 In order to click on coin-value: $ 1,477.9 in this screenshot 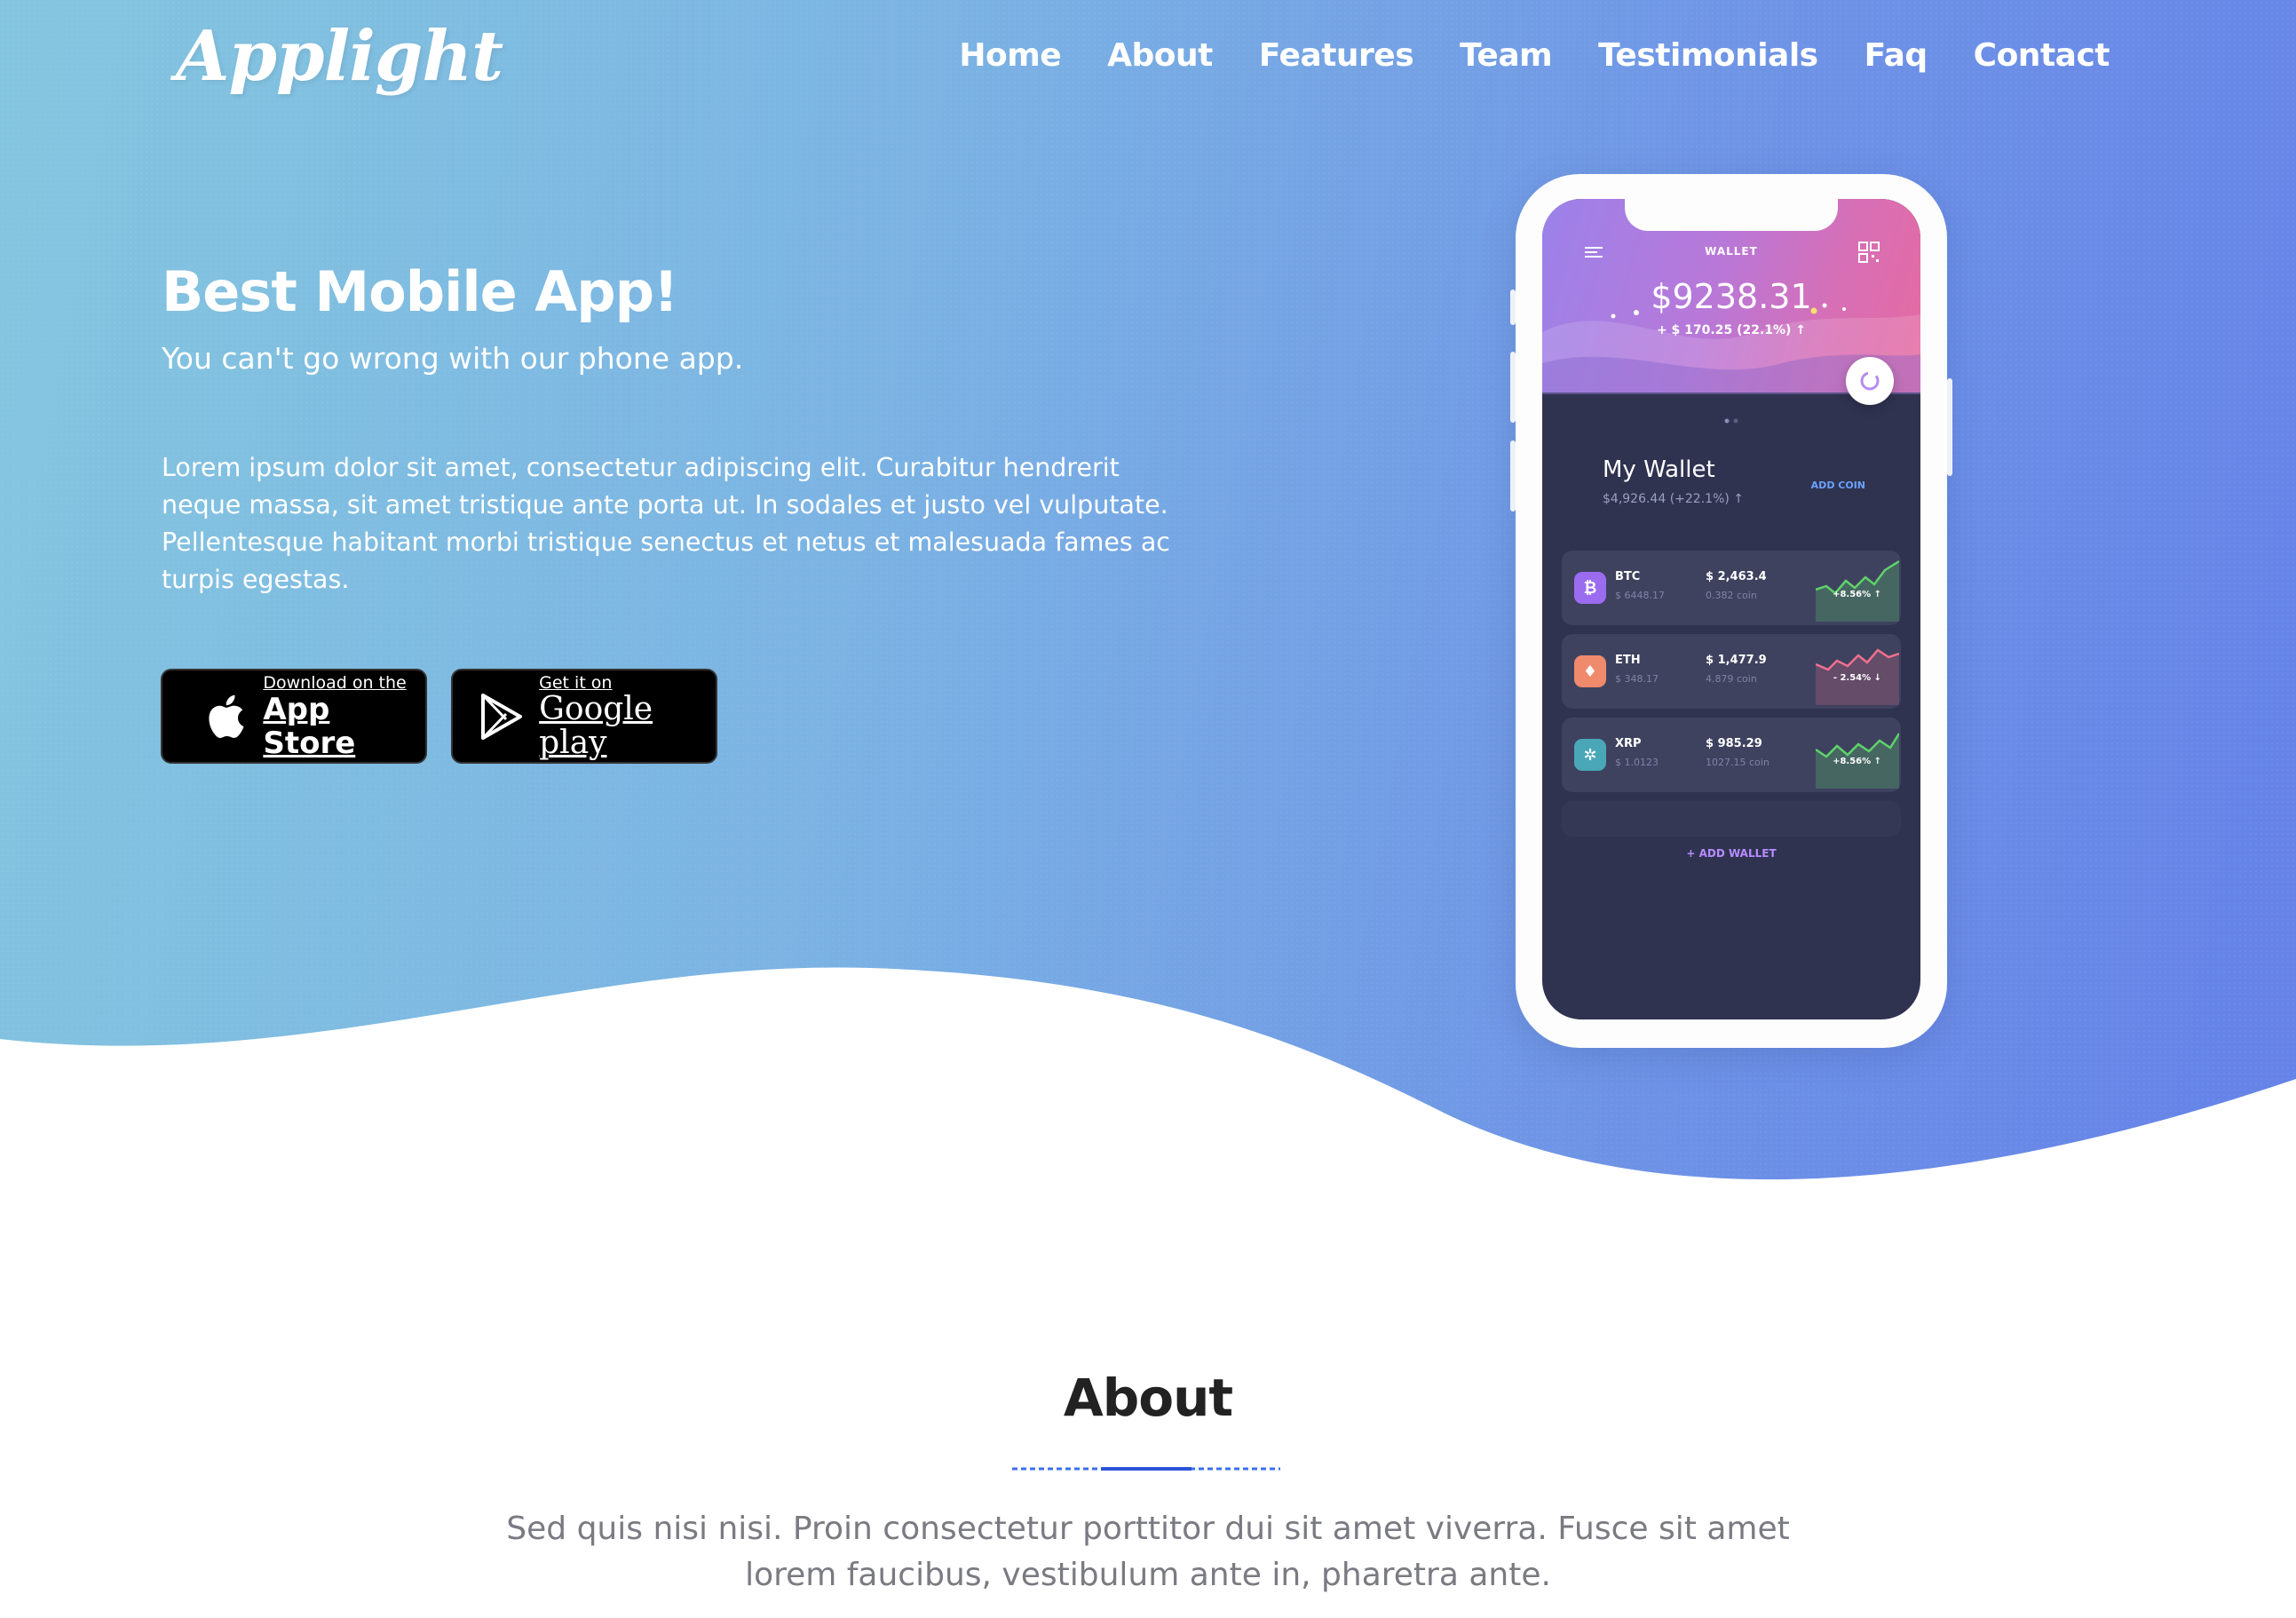, I will do `click(1736, 660)`.